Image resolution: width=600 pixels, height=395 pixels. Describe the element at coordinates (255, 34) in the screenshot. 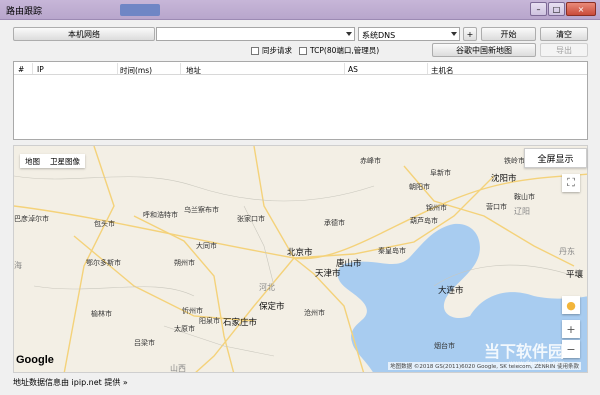

I see `target-input` at that location.